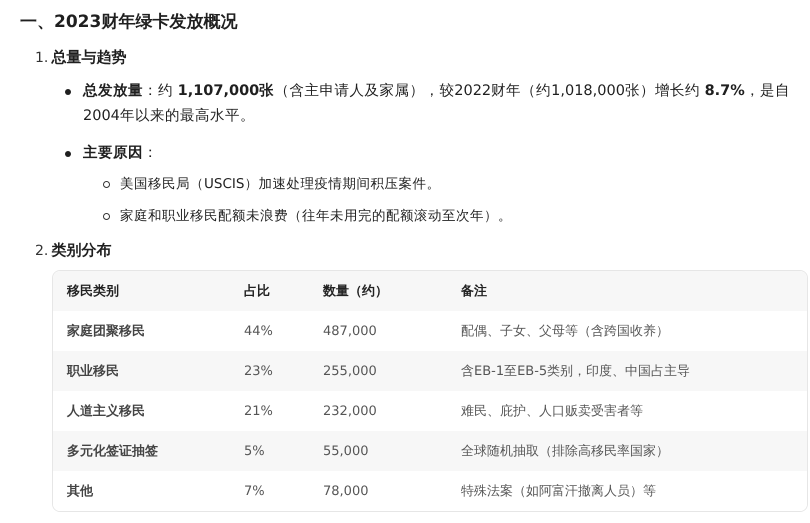 This screenshot has width=810, height=523. What do you see at coordinates (254, 451) in the screenshot?
I see `table-cell-text: 5%` at bounding box center [254, 451].